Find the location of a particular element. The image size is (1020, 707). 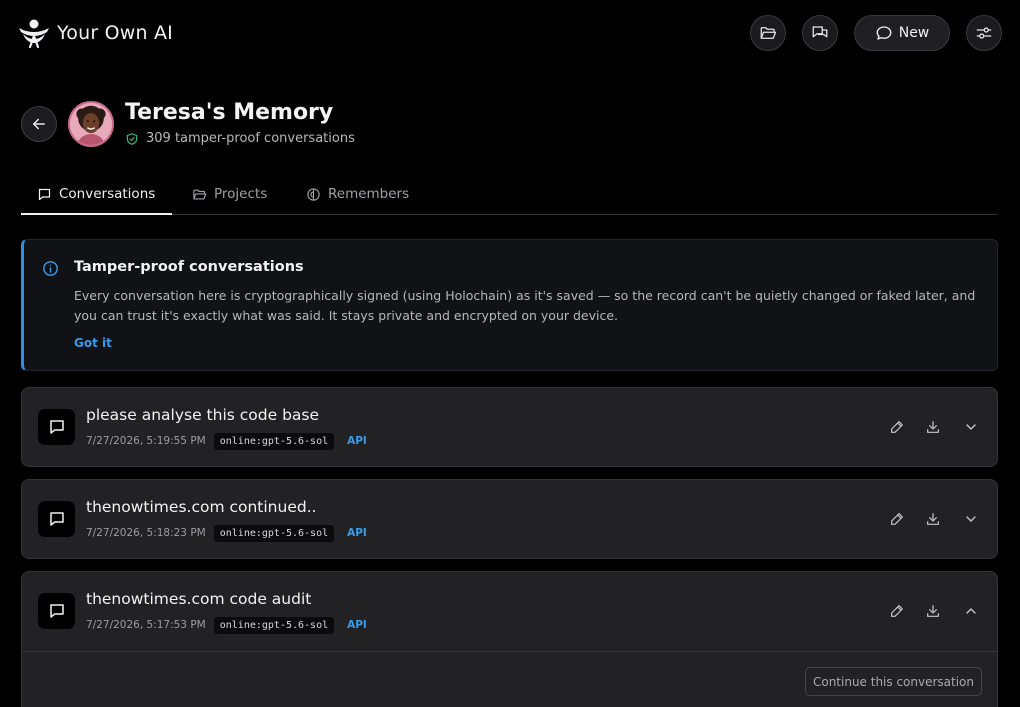

page-title: Teresa's Memory is located at coordinates (229, 112).